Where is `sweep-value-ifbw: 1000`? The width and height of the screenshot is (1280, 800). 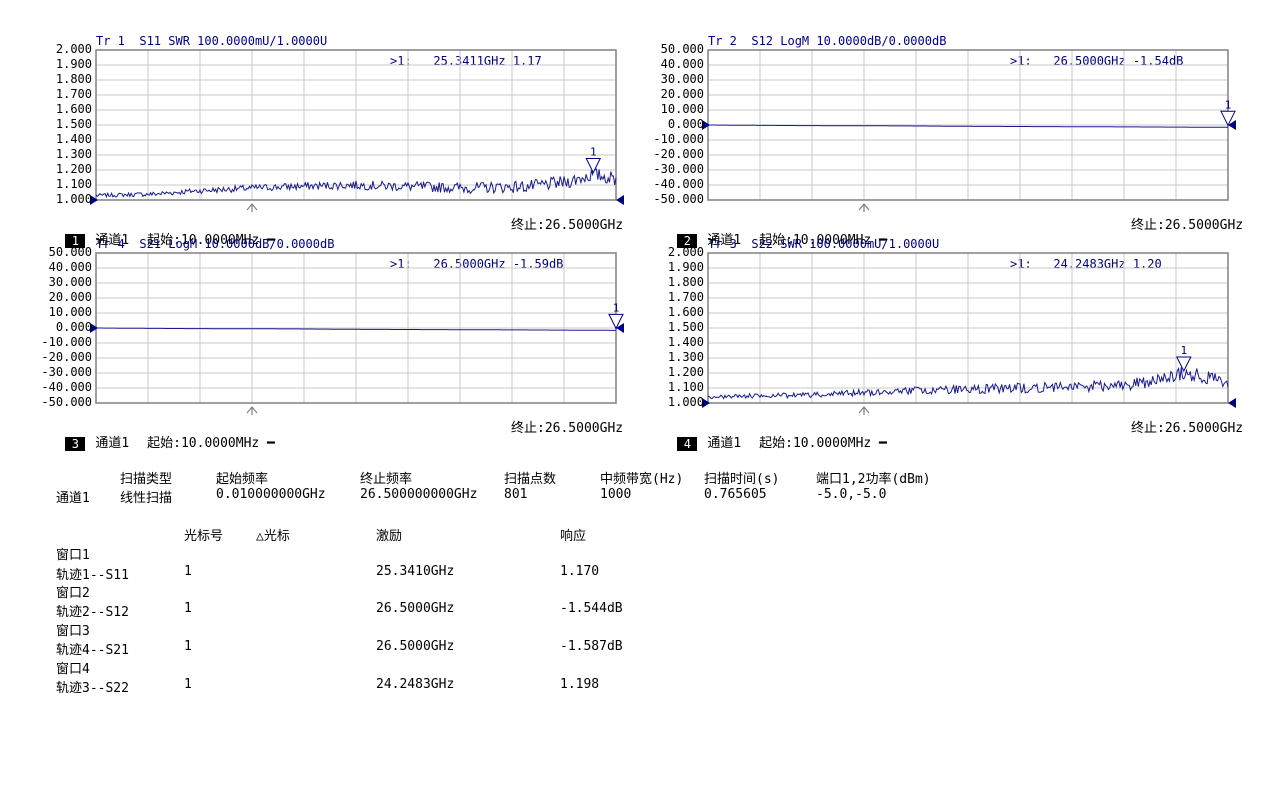 sweep-value-ifbw: 1000 is located at coordinates (616, 494).